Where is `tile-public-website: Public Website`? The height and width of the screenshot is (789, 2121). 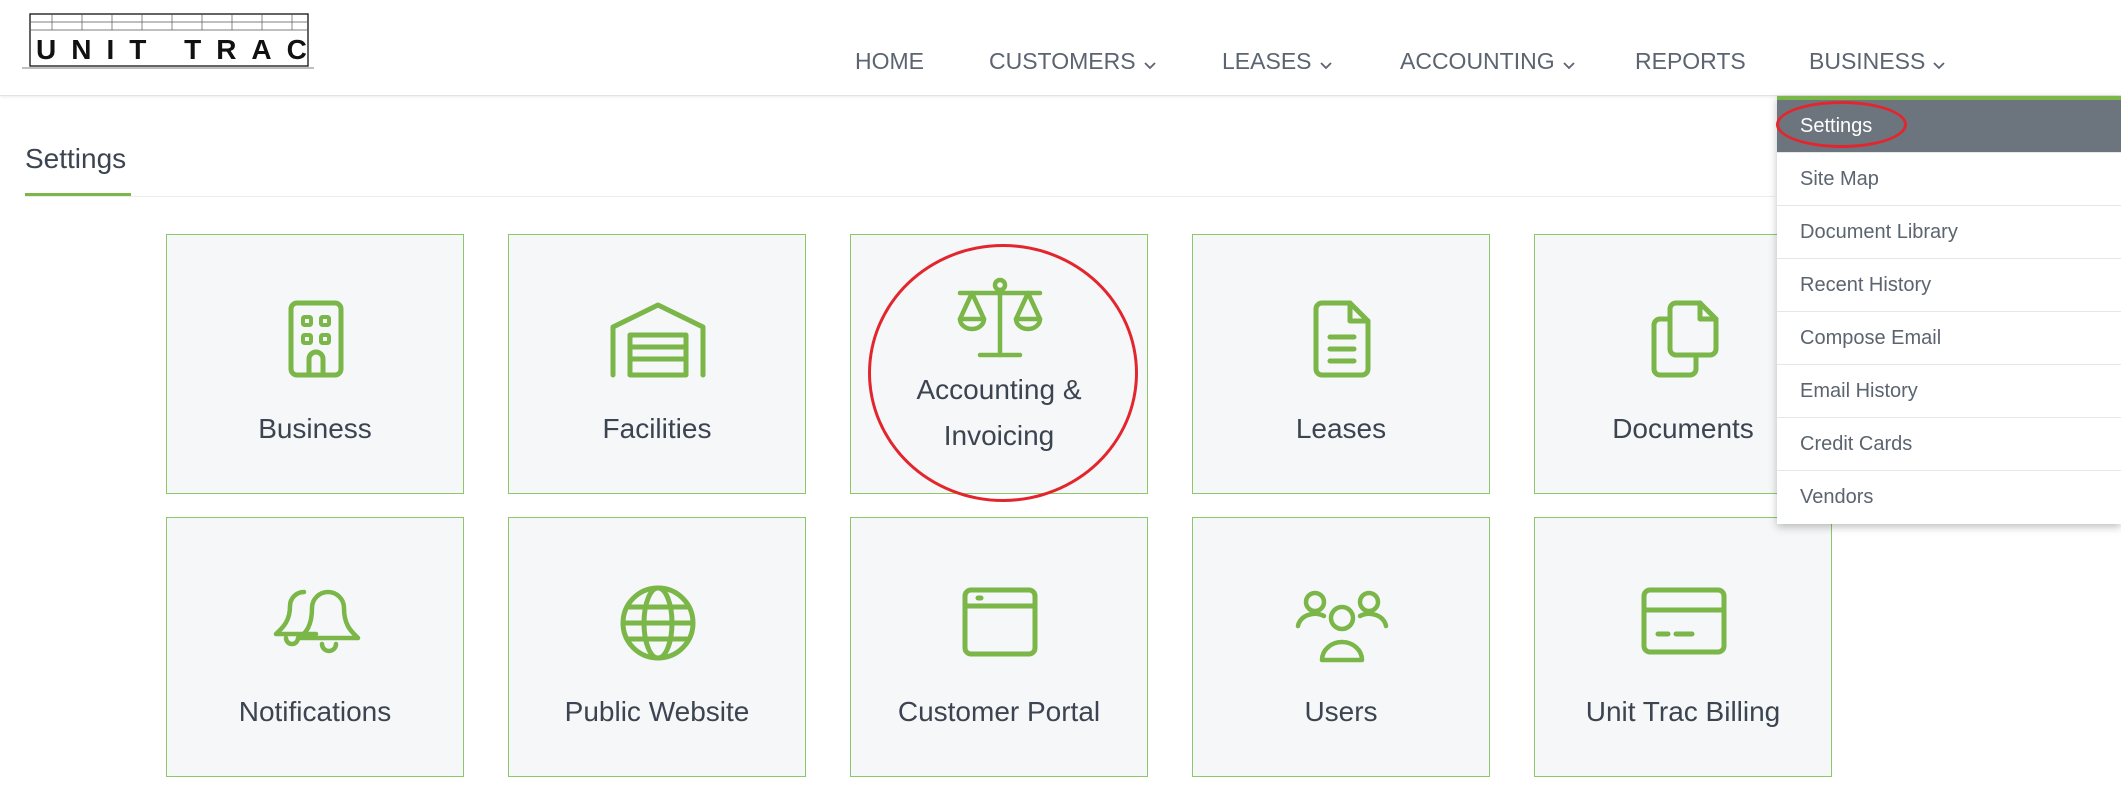
tile-public-website: Public Website is located at coordinates (657, 647).